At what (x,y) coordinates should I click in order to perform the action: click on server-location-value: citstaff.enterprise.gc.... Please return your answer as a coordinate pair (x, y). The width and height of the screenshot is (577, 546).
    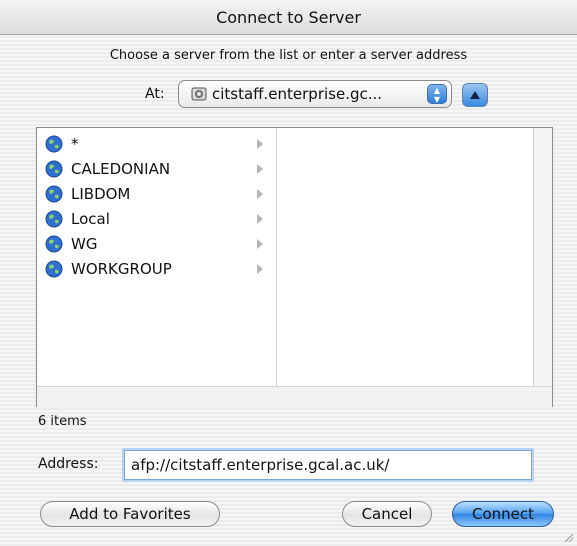
    Looking at the image, I should click on (297, 94).